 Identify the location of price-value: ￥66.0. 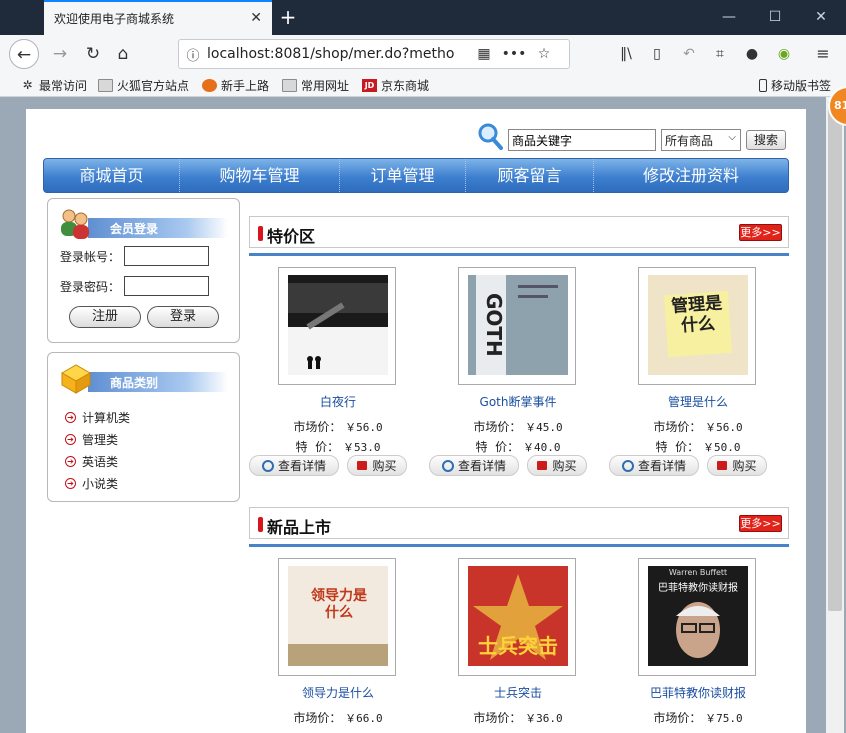
(364, 718).